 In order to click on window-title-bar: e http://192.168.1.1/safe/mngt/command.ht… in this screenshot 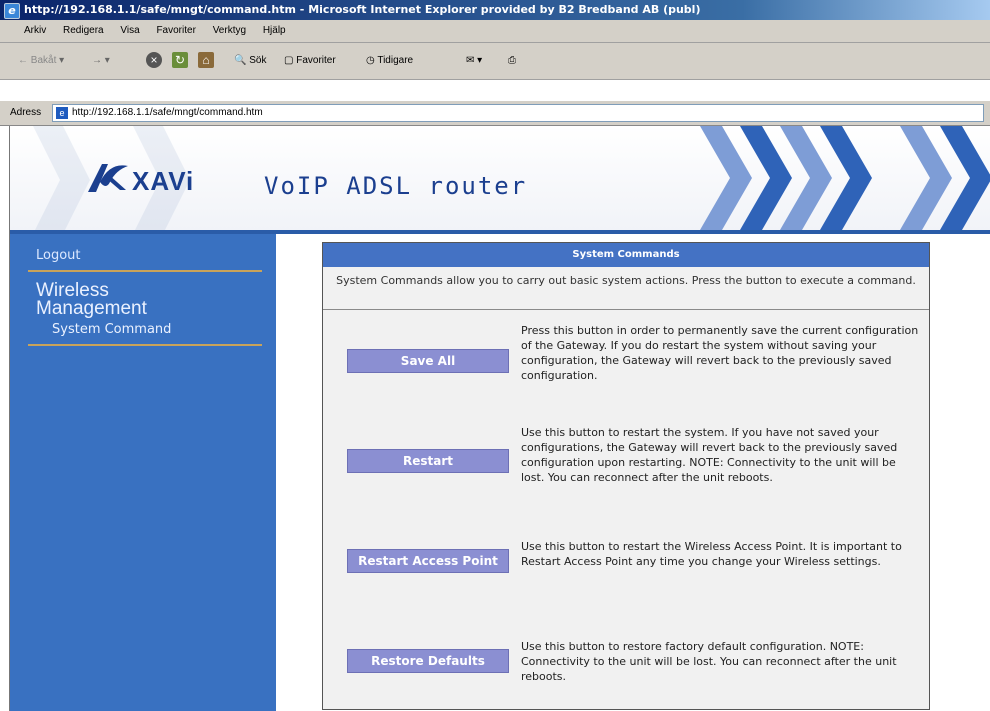, I will do `click(495, 10)`.